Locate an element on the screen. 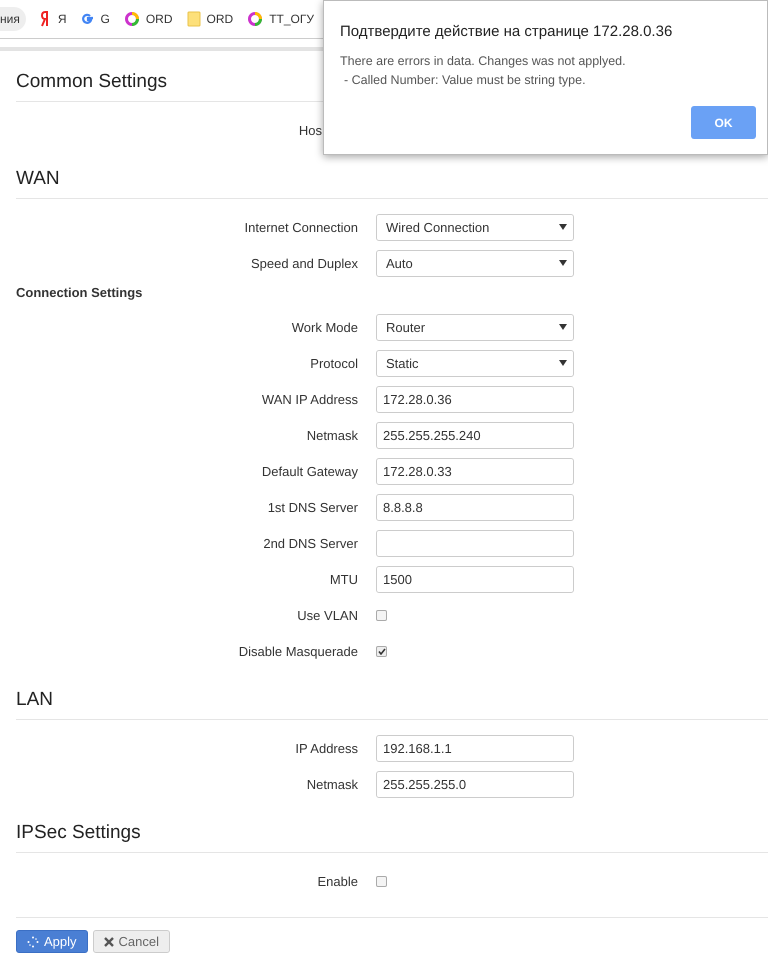  bookmark-label: G is located at coordinates (105, 19).